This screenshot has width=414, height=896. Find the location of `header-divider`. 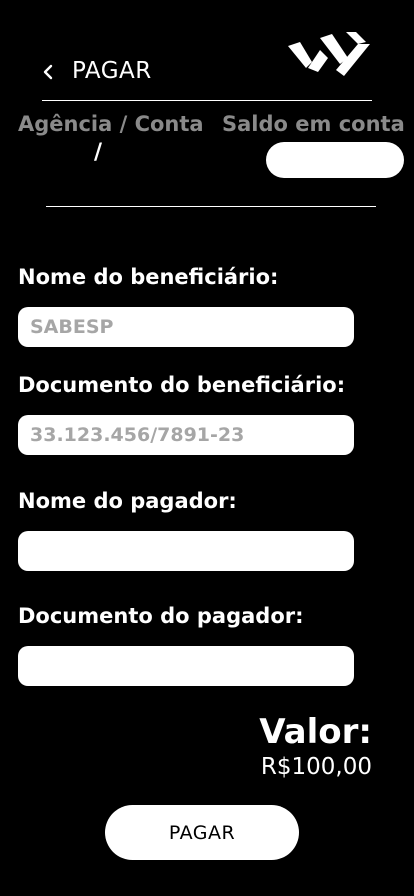

header-divider is located at coordinates (207, 100).